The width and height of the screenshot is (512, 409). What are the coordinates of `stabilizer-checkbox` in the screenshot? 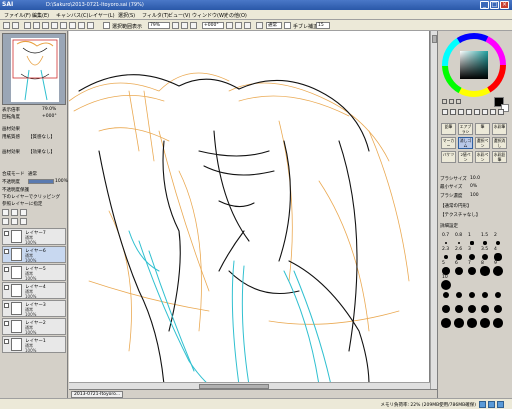 It's located at (287, 25).